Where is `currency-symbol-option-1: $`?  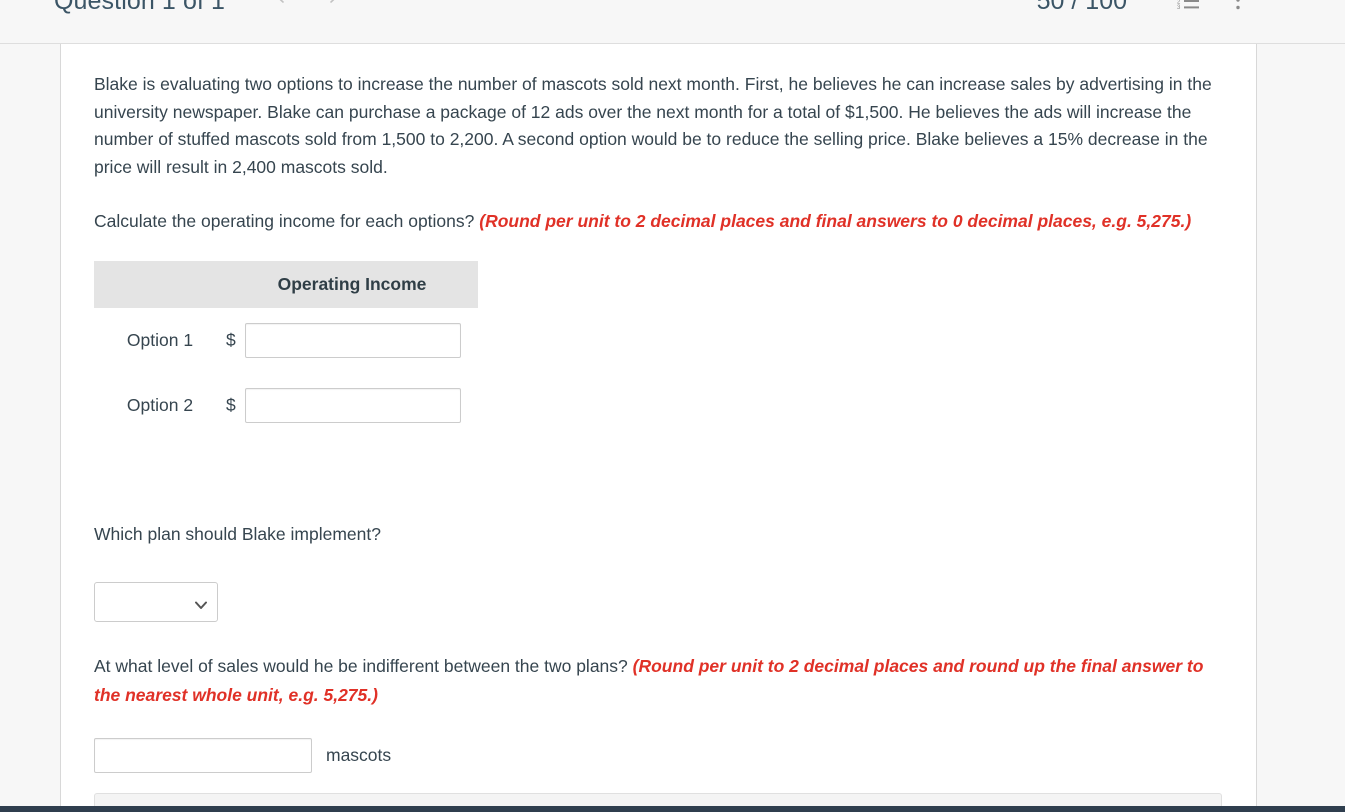
currency-symbol-option-1: $ is located at coordinates (231, 340).